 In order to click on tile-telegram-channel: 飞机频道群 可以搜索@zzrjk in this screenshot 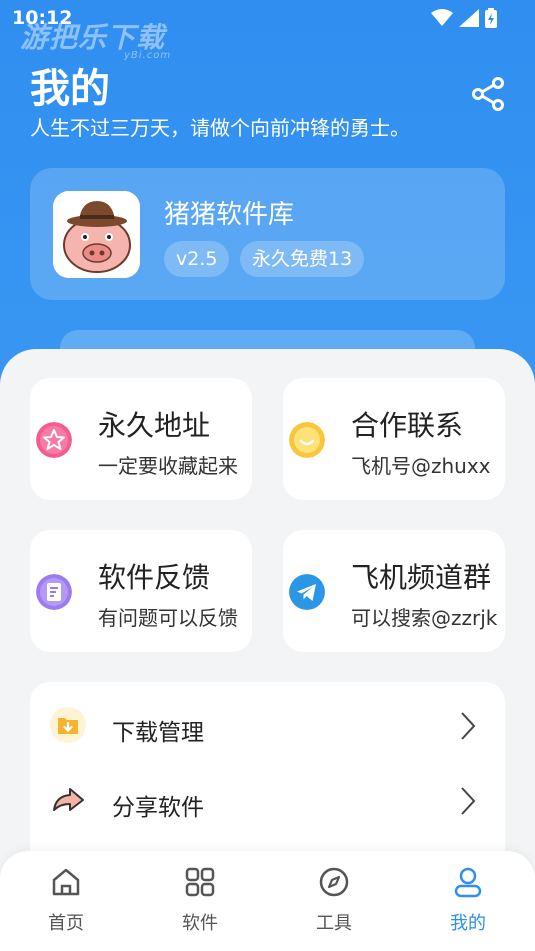, I will do `click(394, 591)`.